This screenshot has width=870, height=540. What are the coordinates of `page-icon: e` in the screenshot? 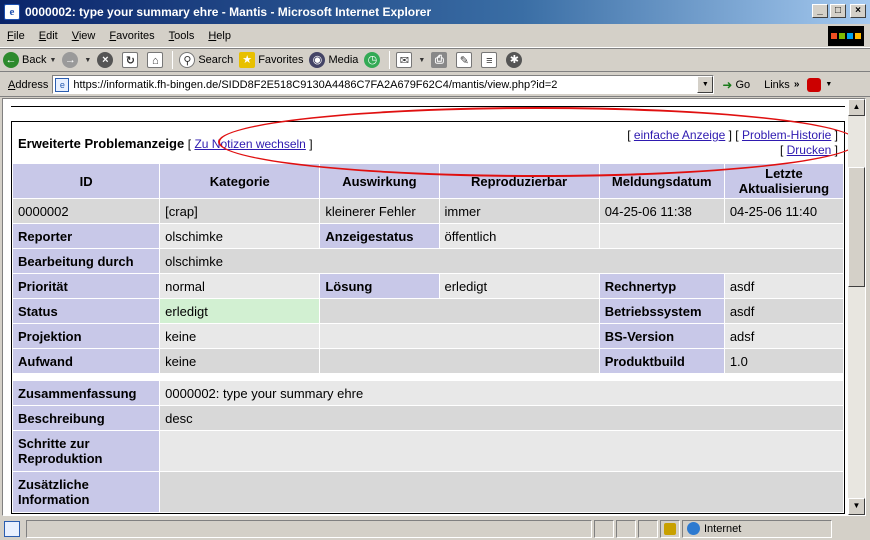 It's located at (62, 84).